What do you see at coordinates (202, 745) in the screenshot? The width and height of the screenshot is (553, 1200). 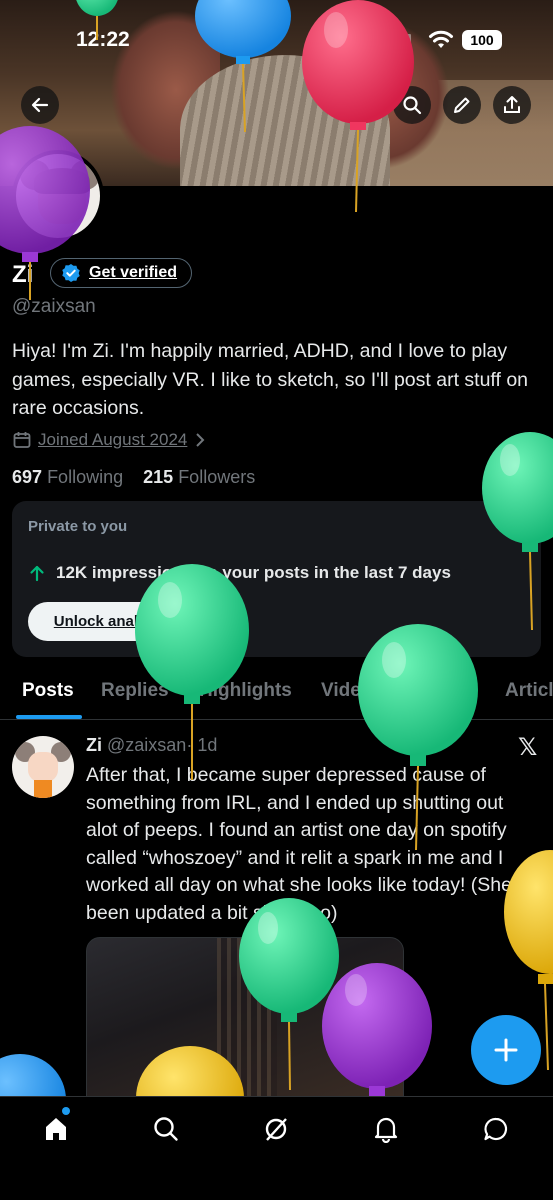 I see `post-time: · 1d` at bounding box center [202, 745].